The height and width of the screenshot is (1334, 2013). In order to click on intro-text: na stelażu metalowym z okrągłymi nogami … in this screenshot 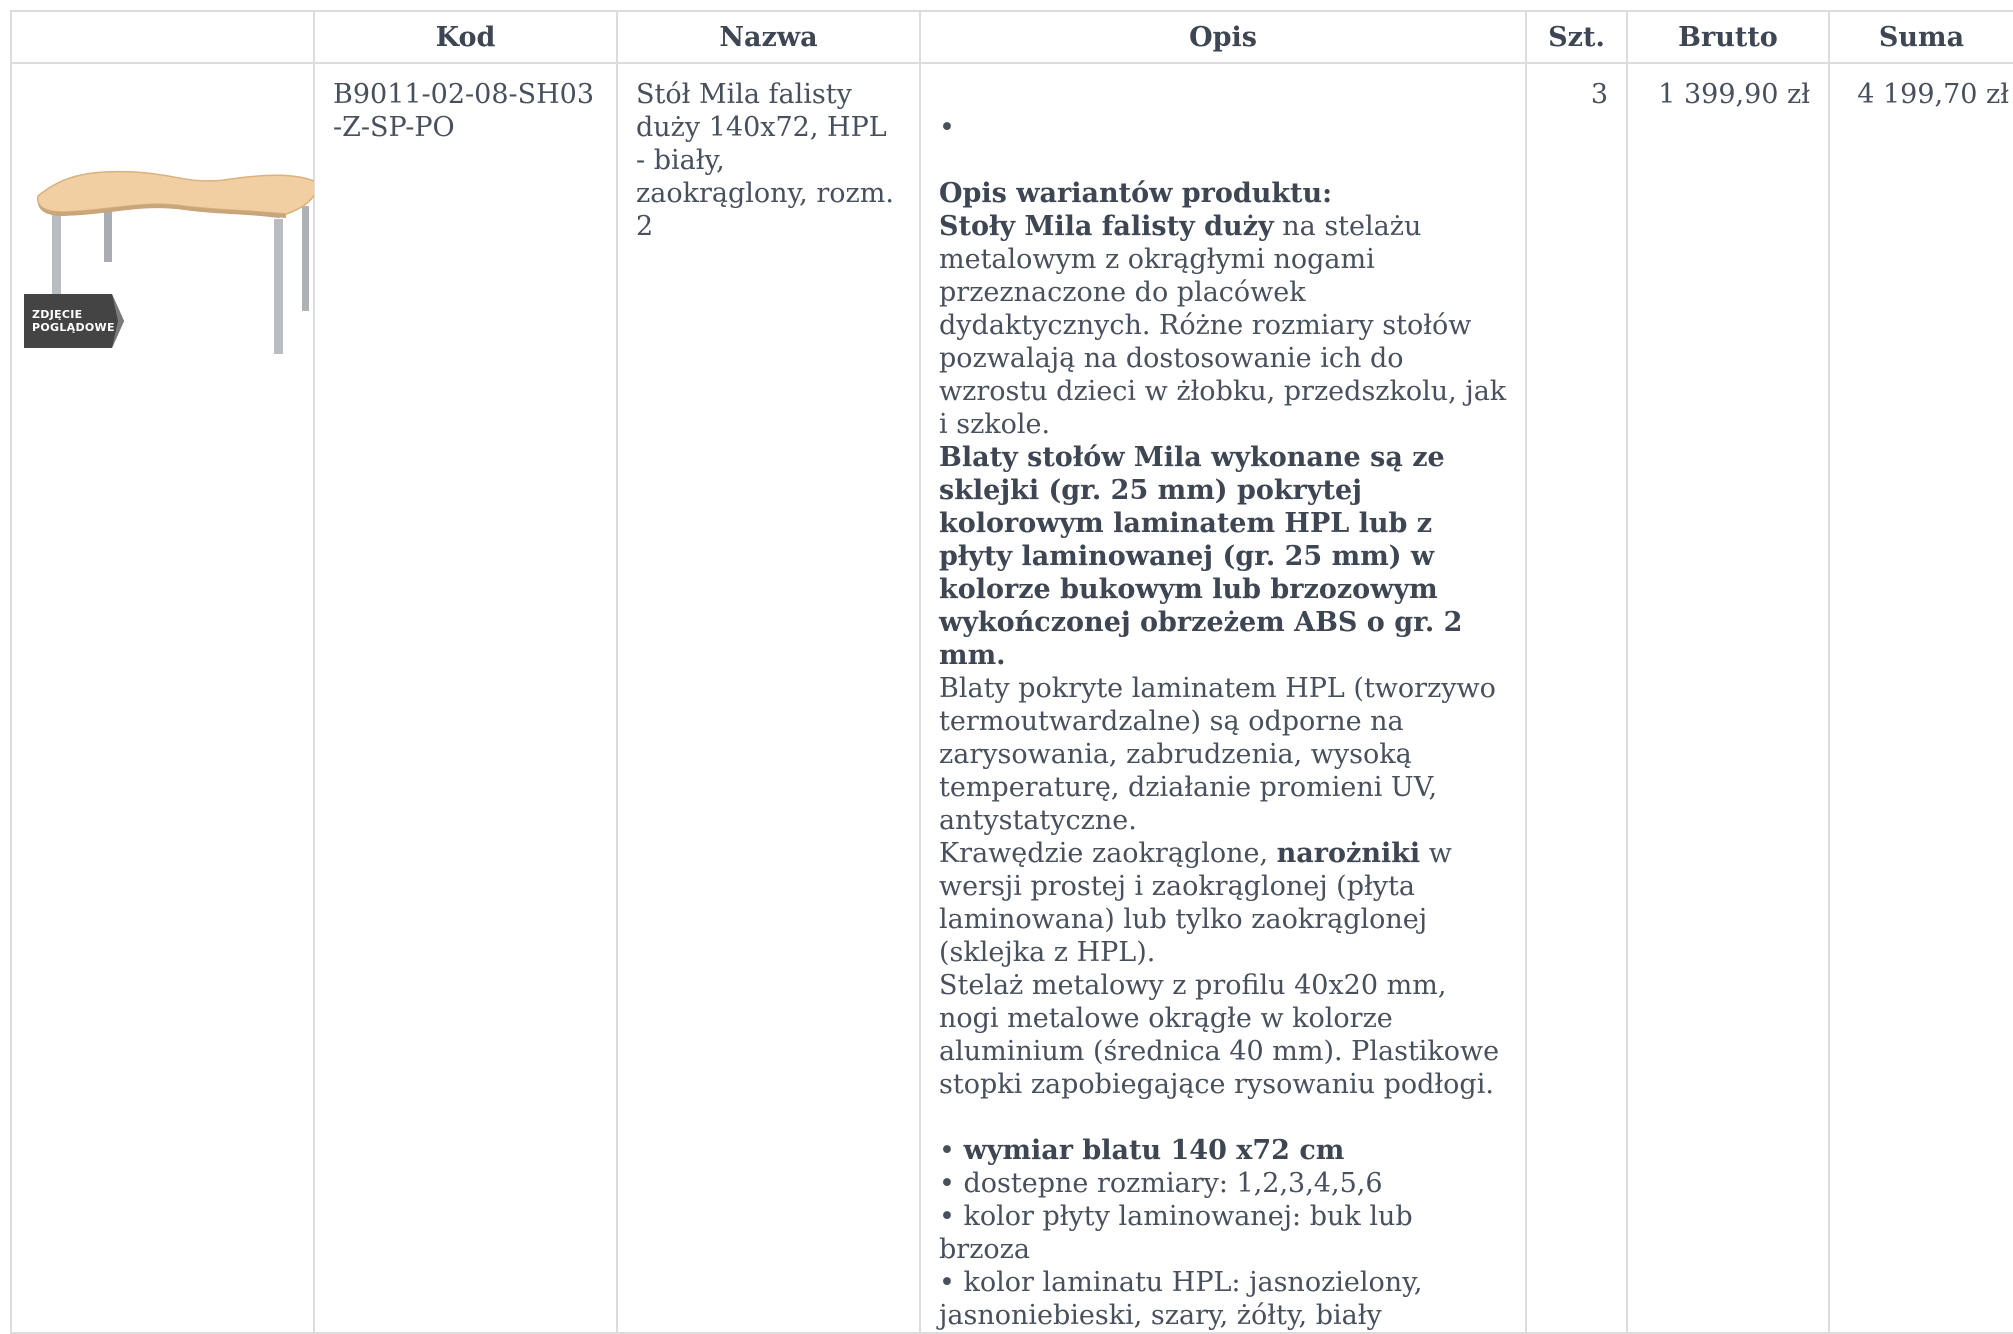, I will do `click(1223, 325)`.